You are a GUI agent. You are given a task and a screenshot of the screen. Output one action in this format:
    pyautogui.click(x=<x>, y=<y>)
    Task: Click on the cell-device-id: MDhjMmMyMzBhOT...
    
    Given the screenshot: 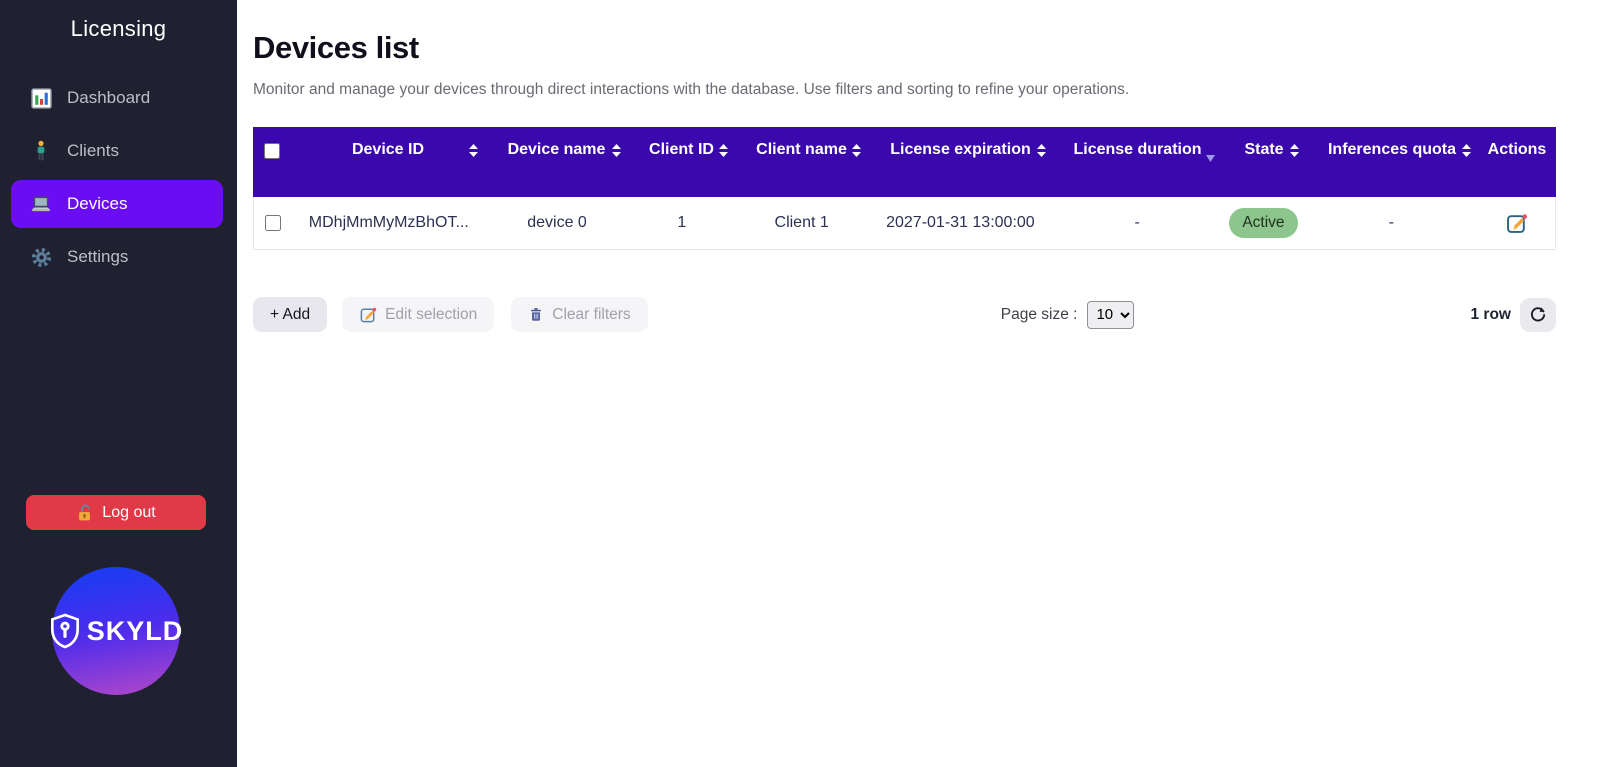 What is the action you would take?
    pyautogui.click(x=388, y=222)
    